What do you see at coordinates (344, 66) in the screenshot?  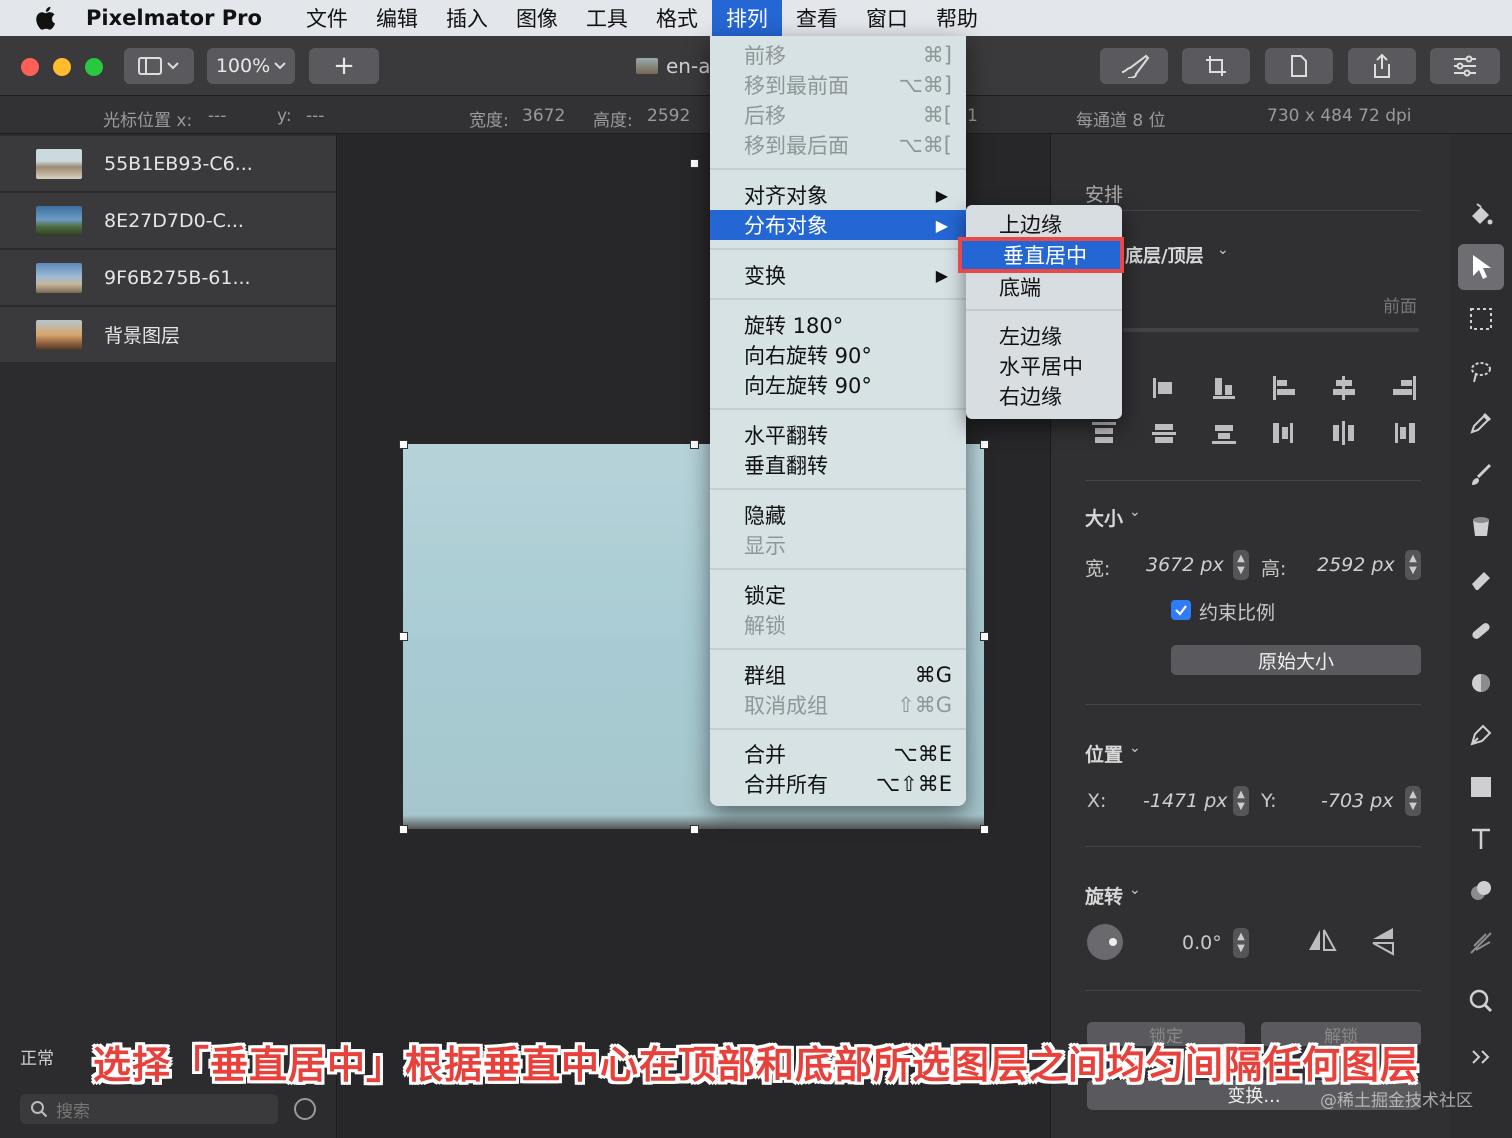 I see `add-button: +` at bounding box center [344, 66].